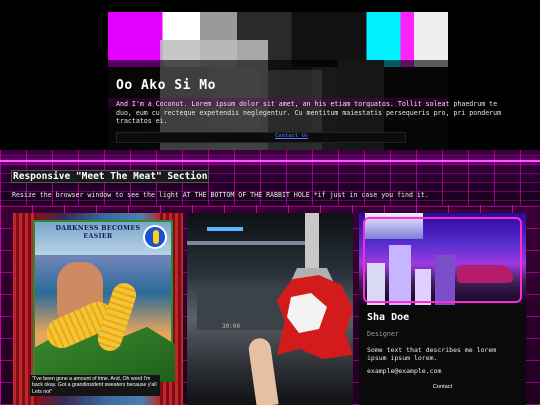  What do you see at coordinates (261, 137) in the screenshot?
I see `hero-button-bar` at bounding box center [261, 137].